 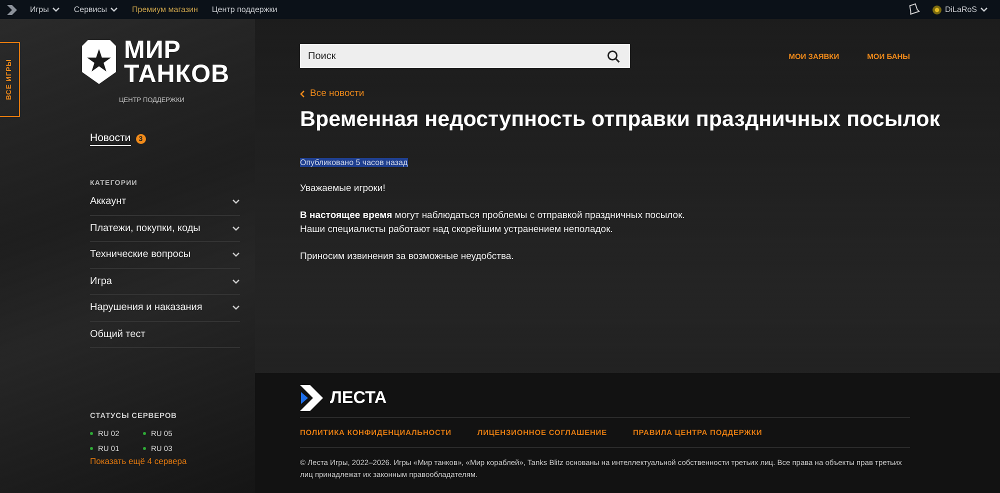 I want to click on user-menu: DiLaRoS, so click(x=960, y=9).